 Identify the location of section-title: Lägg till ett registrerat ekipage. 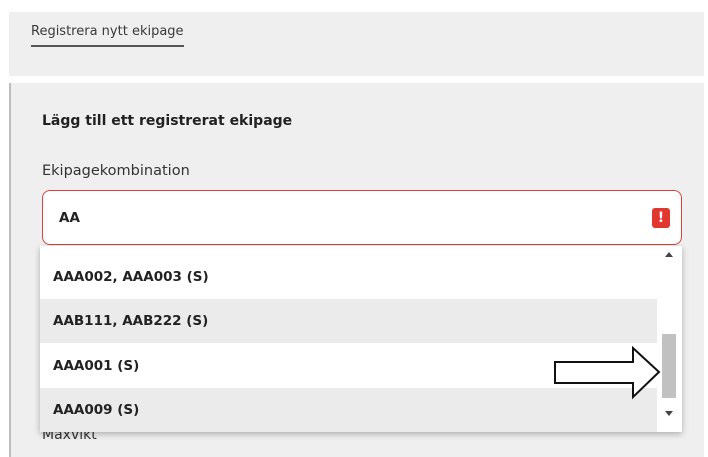
(167, 121).